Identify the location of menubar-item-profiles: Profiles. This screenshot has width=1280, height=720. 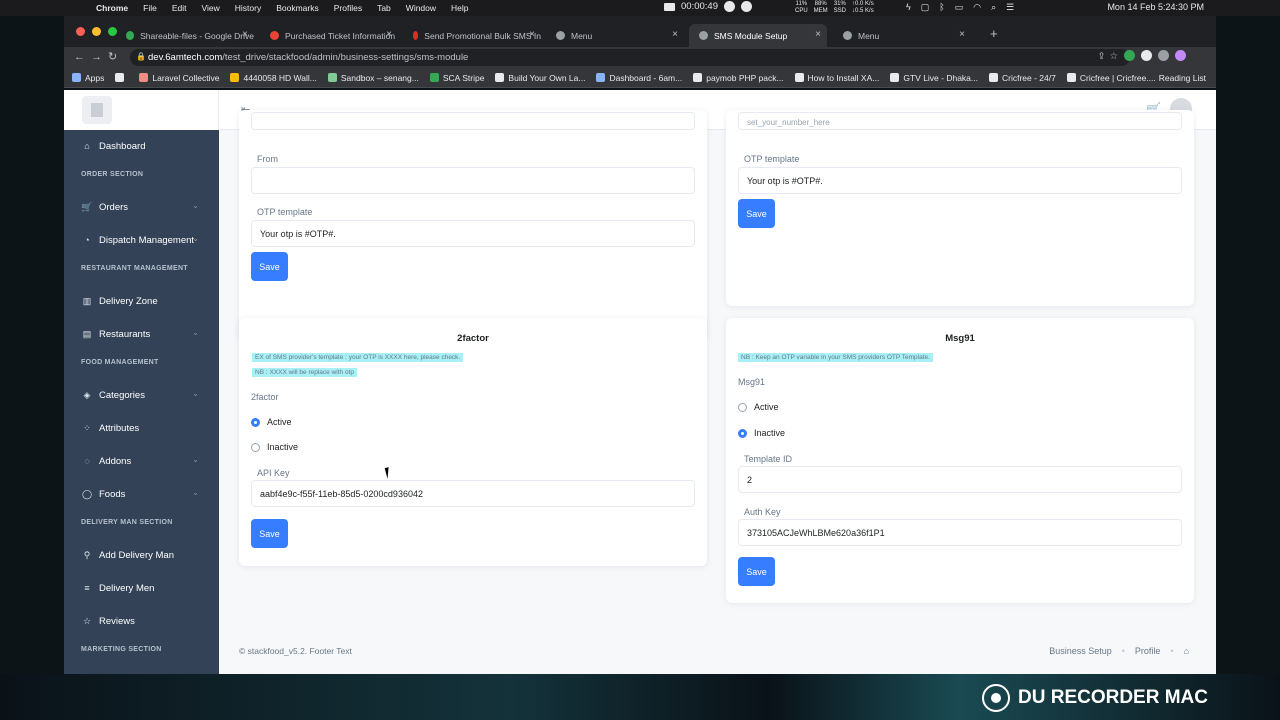
(348, 8).